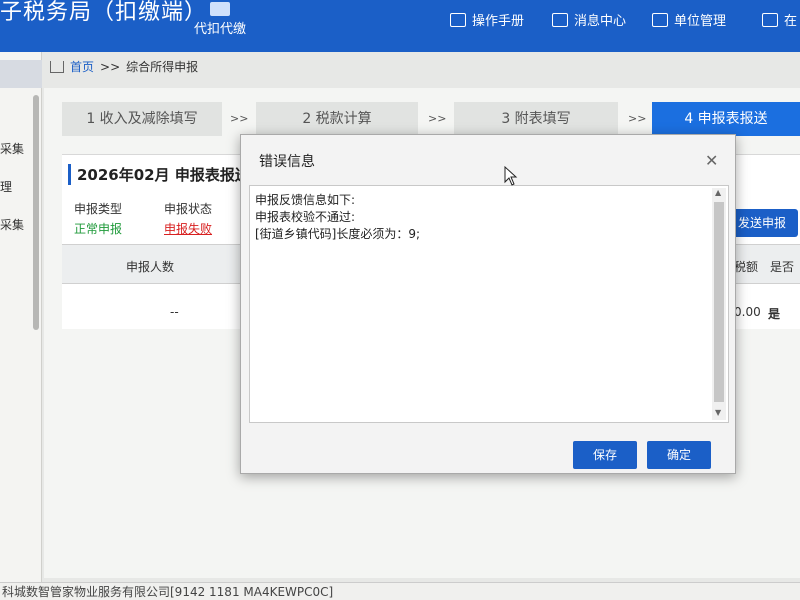 This screenshot has width=800, height=600. I want to click on daikou-button: 代扣代缴, so click(220, 19).